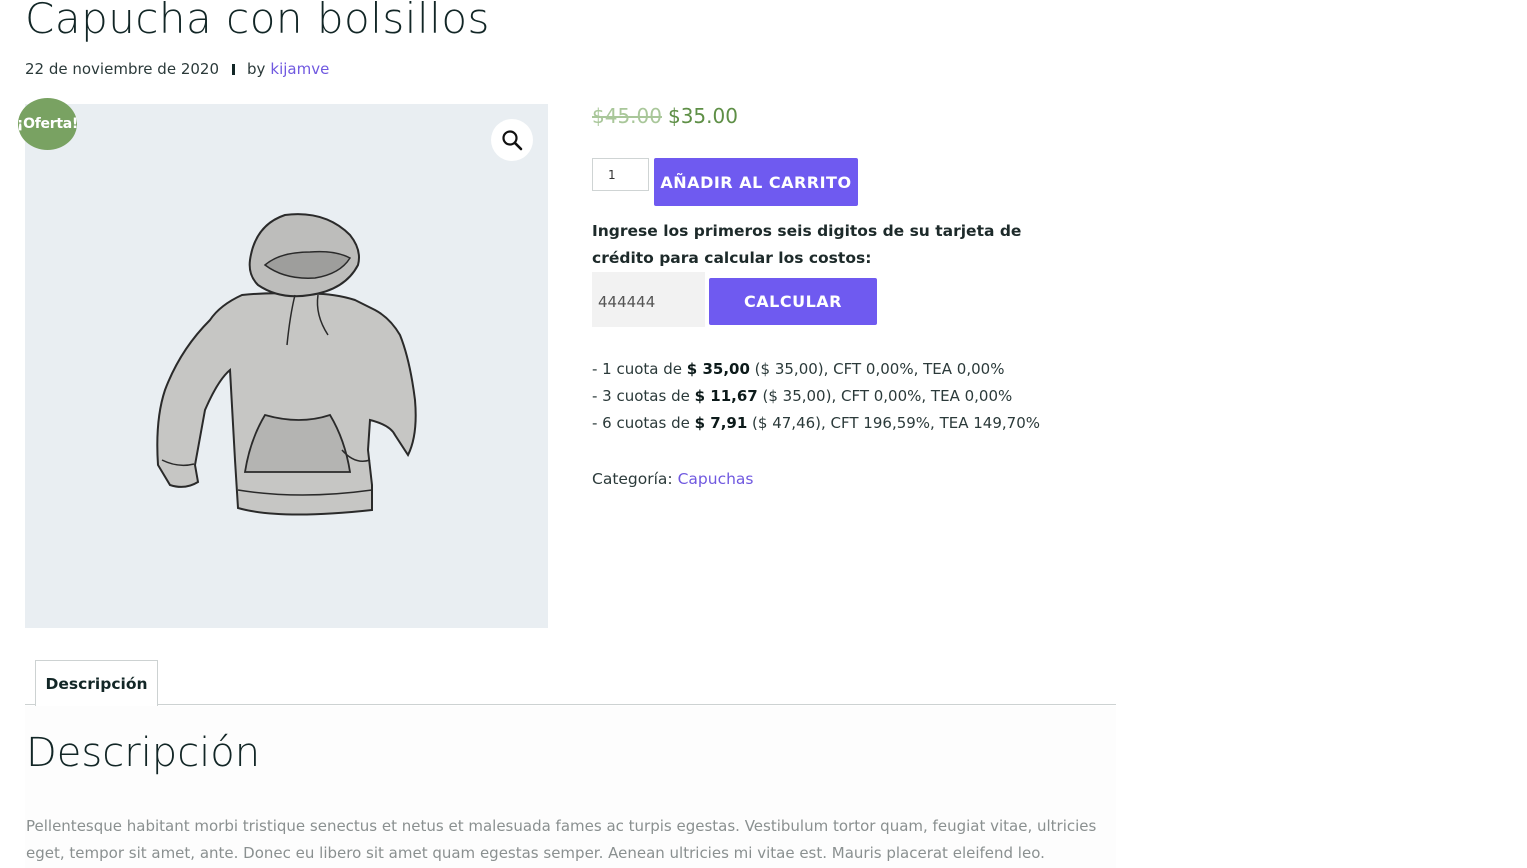 This screenshot has width=1527, height=868. What do you see at coordinates (716, 479) in the screenshot?
I see `category-link: Capuchas` at bounding box center [716, 479].